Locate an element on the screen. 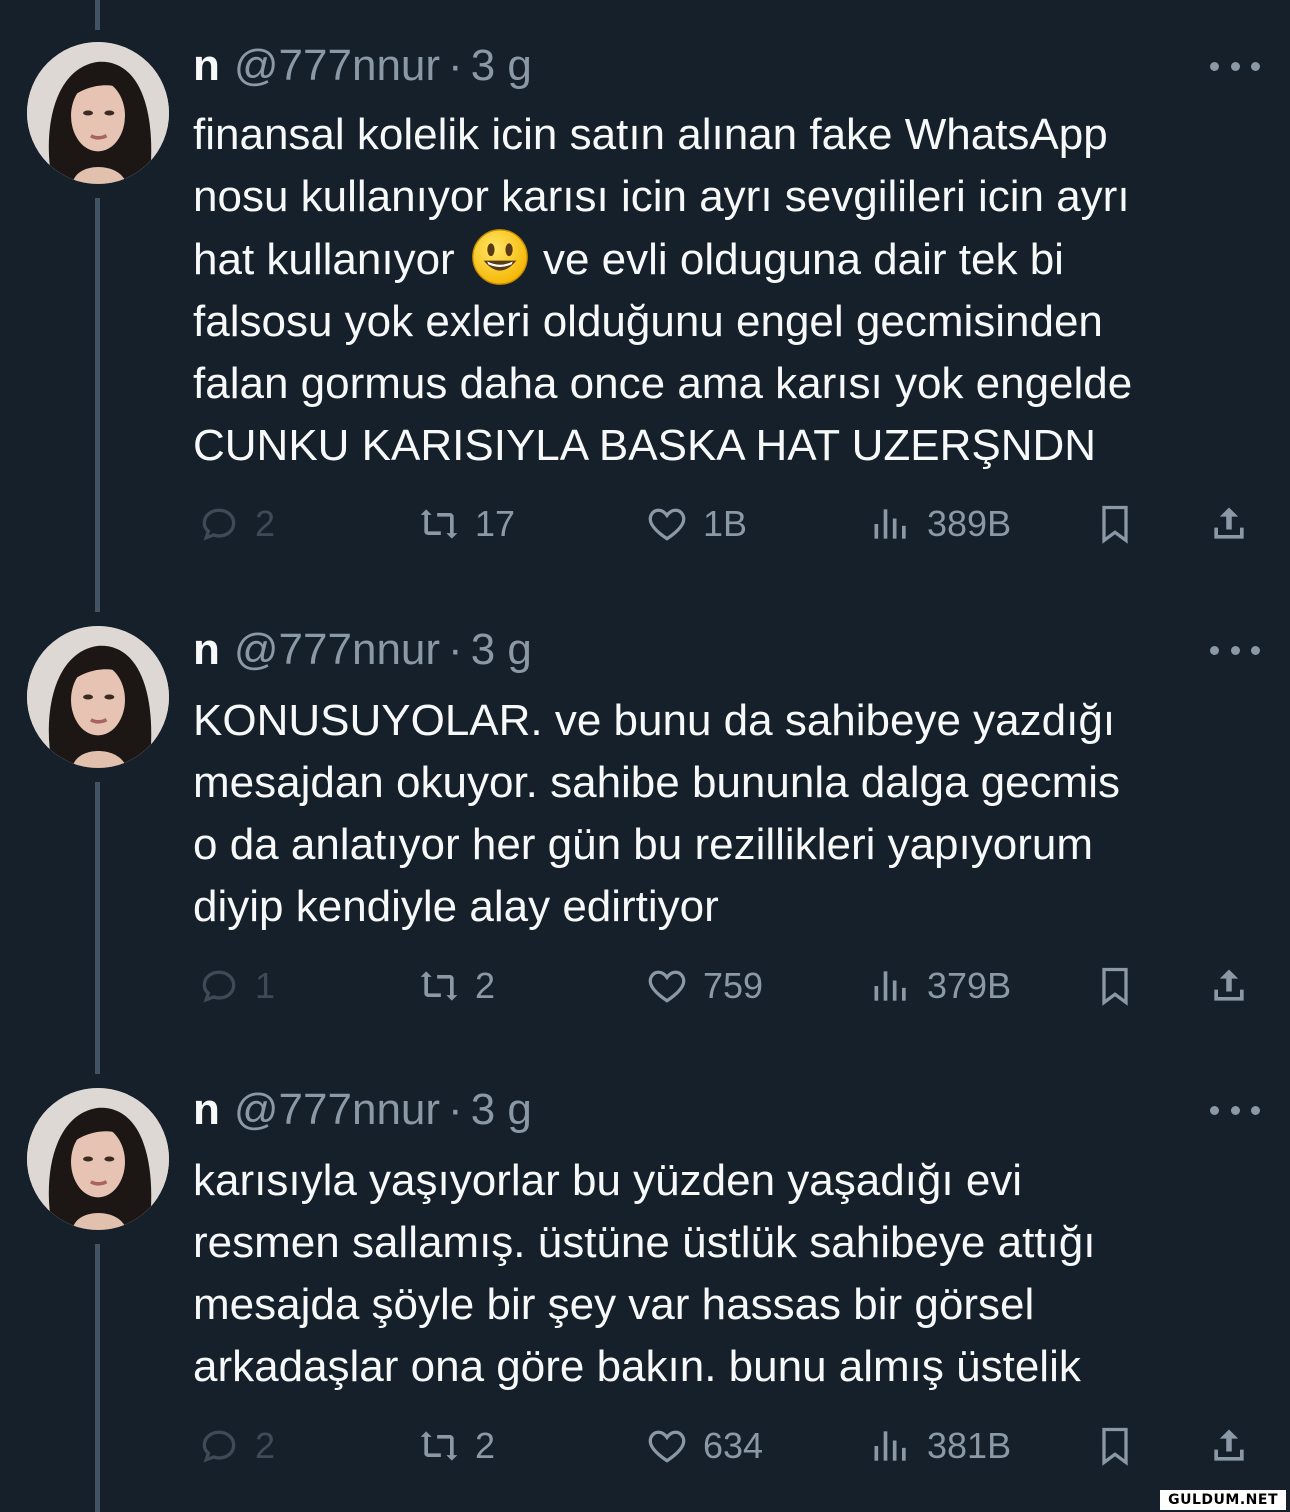 Image resolution: width=1290 pixels, height=1512 pixels. reply-count: 1 is located at coordinates (265, 985).